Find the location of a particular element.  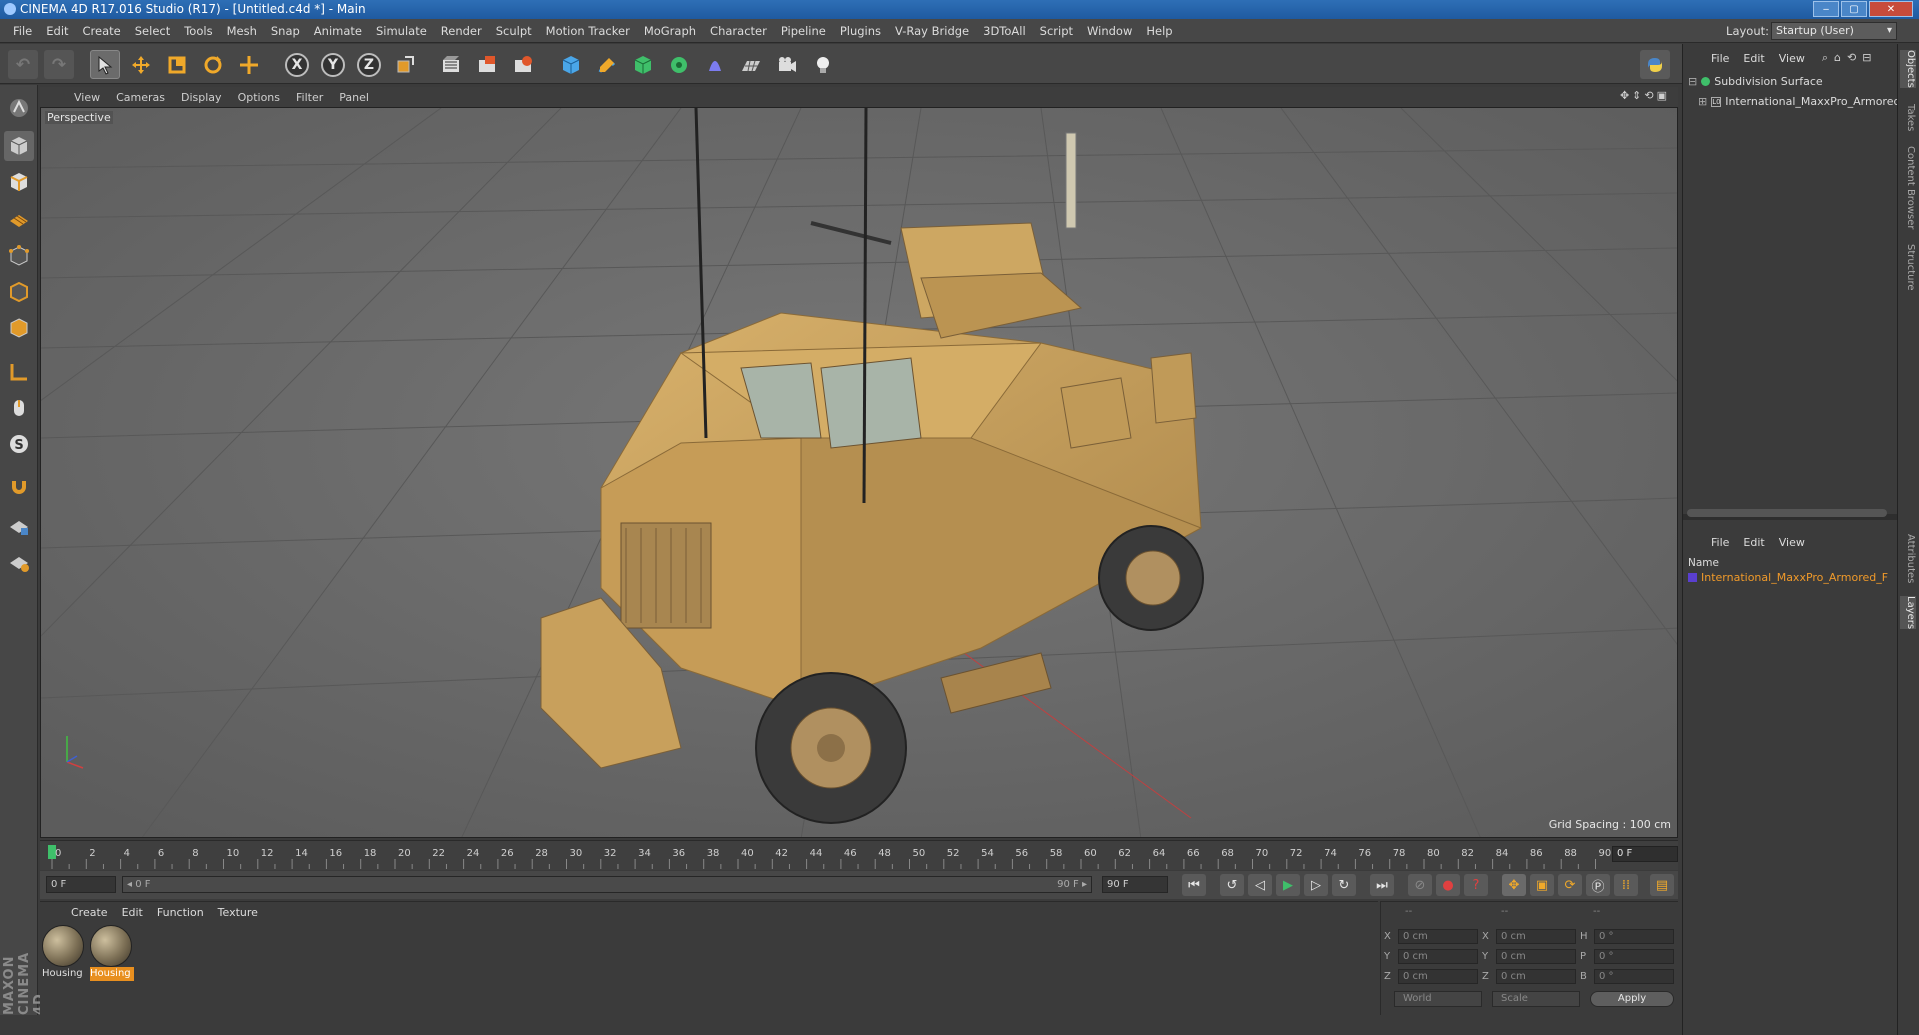

material-menu-function: Function is located at coordinates (180, 912).